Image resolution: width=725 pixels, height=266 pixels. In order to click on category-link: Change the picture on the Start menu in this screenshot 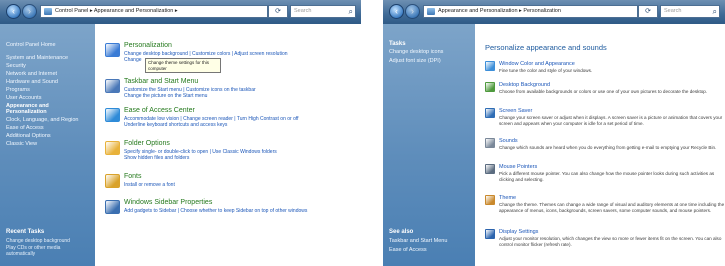, I will do `click(165, 96)`.